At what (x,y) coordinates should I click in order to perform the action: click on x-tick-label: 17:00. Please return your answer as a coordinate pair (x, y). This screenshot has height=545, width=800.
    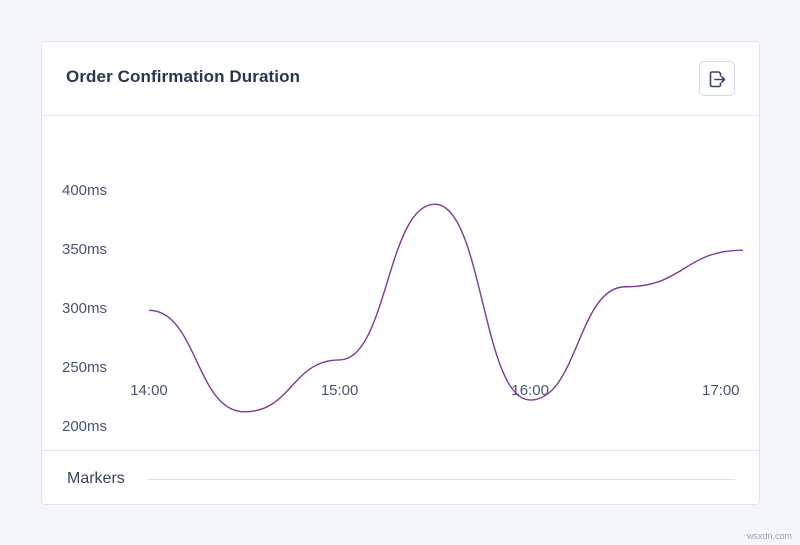
    Looking at the image, I should click on (721, 390).